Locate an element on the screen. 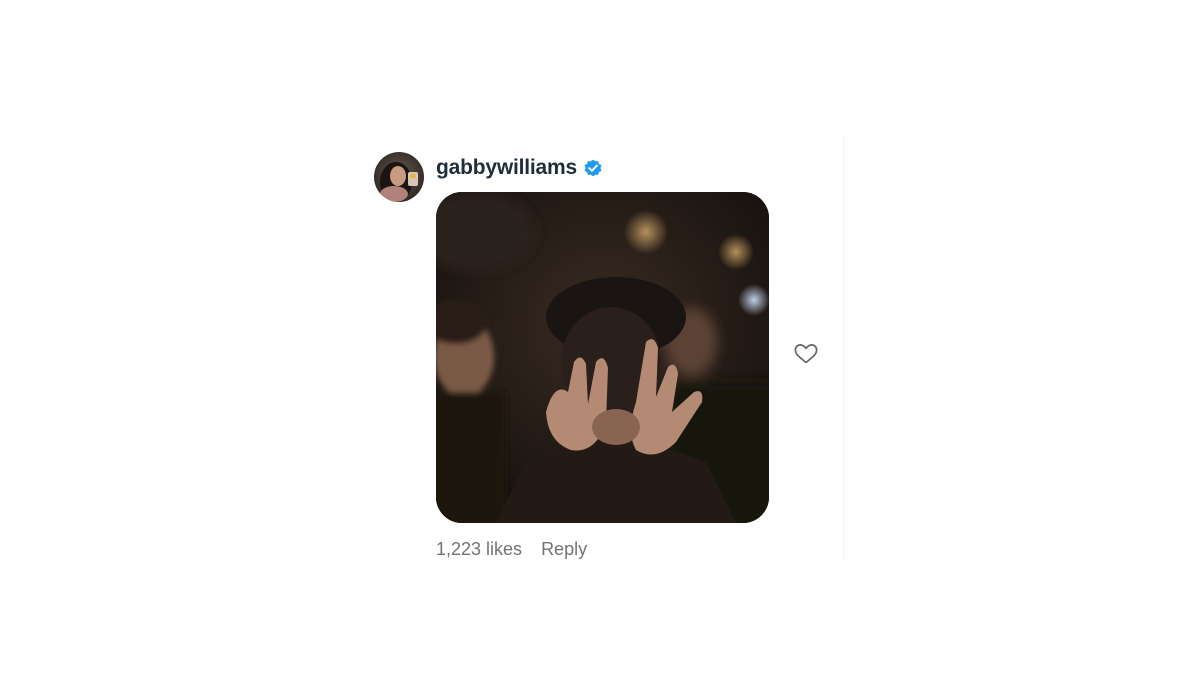 This screenshot has height=700, width=1200. username-link: gabbywilliams is located at coordinates (506, 168).